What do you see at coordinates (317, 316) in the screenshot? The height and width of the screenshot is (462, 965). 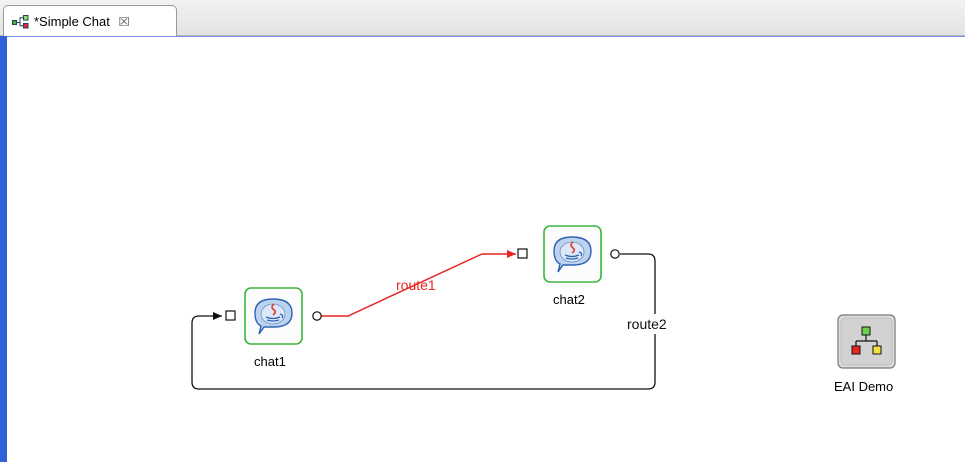 I see `chat1-output-port` at bounding box center [317, 316].